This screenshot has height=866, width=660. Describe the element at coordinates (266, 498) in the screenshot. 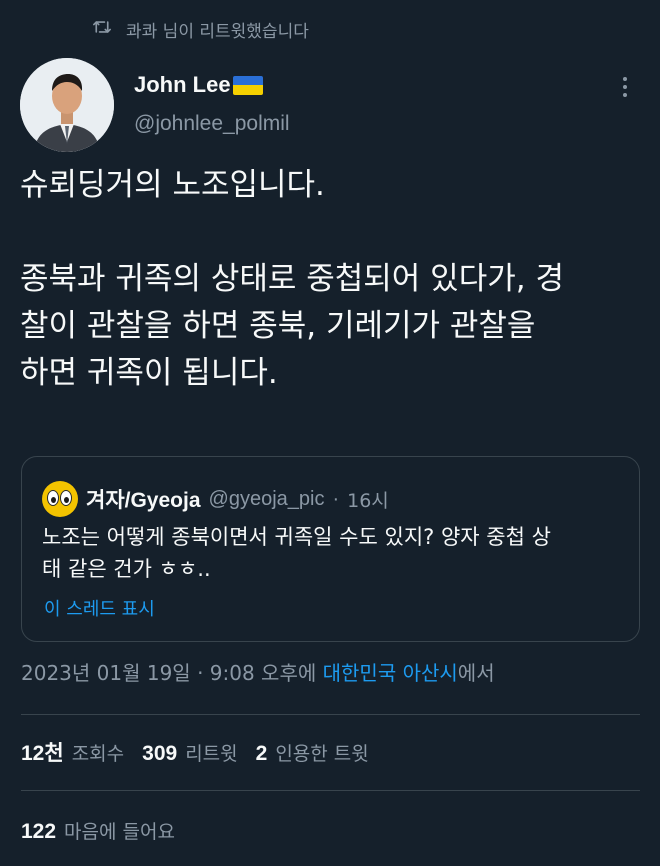

I see `quoted-author-handle: @gyeoja_pic` at that location.